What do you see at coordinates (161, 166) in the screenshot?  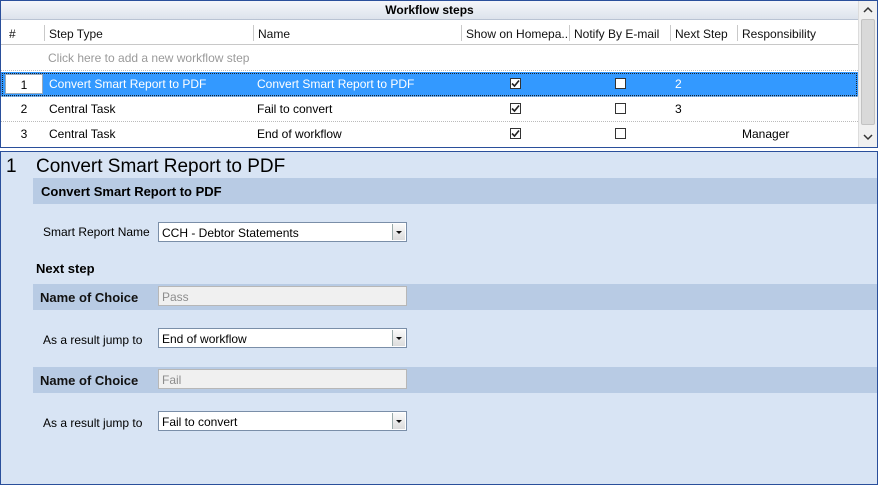 I see `step-title: Convert Smart Report to PDF` at bounding box center [161, 166].